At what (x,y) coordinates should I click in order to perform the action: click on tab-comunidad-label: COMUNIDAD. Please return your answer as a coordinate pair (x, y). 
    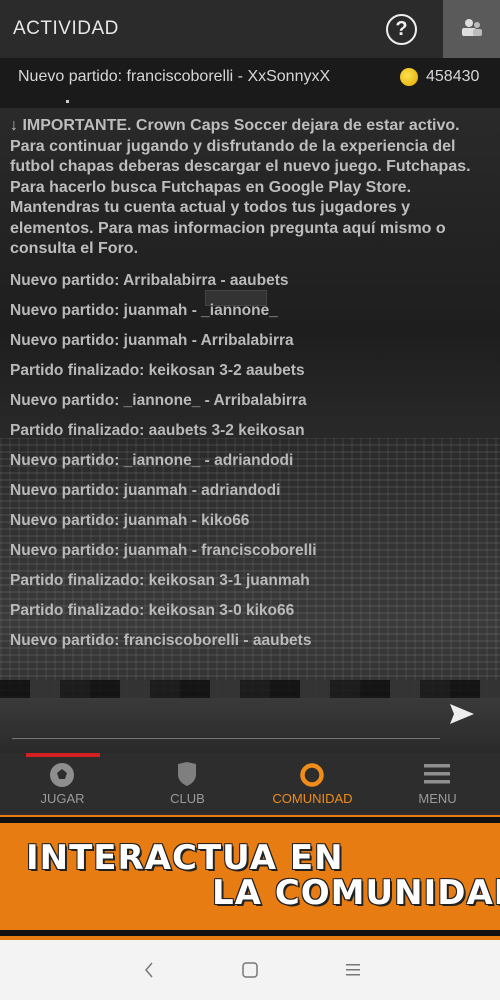
    Looking at the image, I should click on (312, 798).